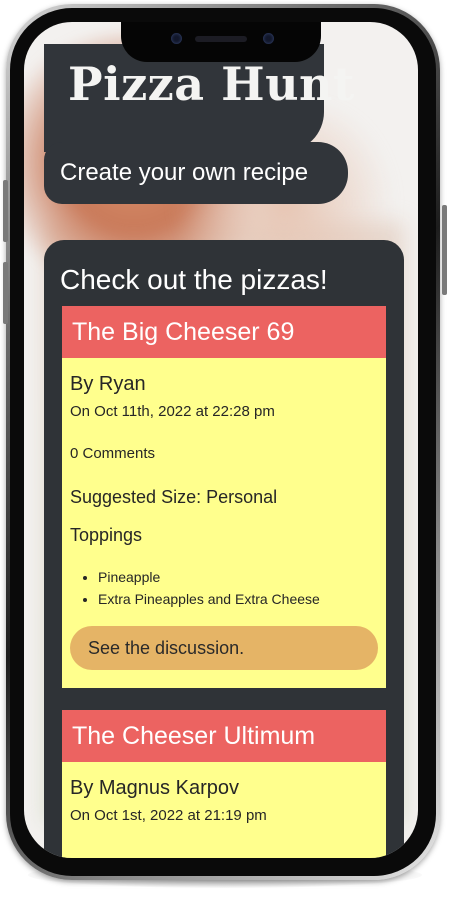  What do you see at coordinates (238, 599) in the screenshot?
I see `topping-item: Extra Pineapples and Extra Cheese` at bounding box center [238, 599].